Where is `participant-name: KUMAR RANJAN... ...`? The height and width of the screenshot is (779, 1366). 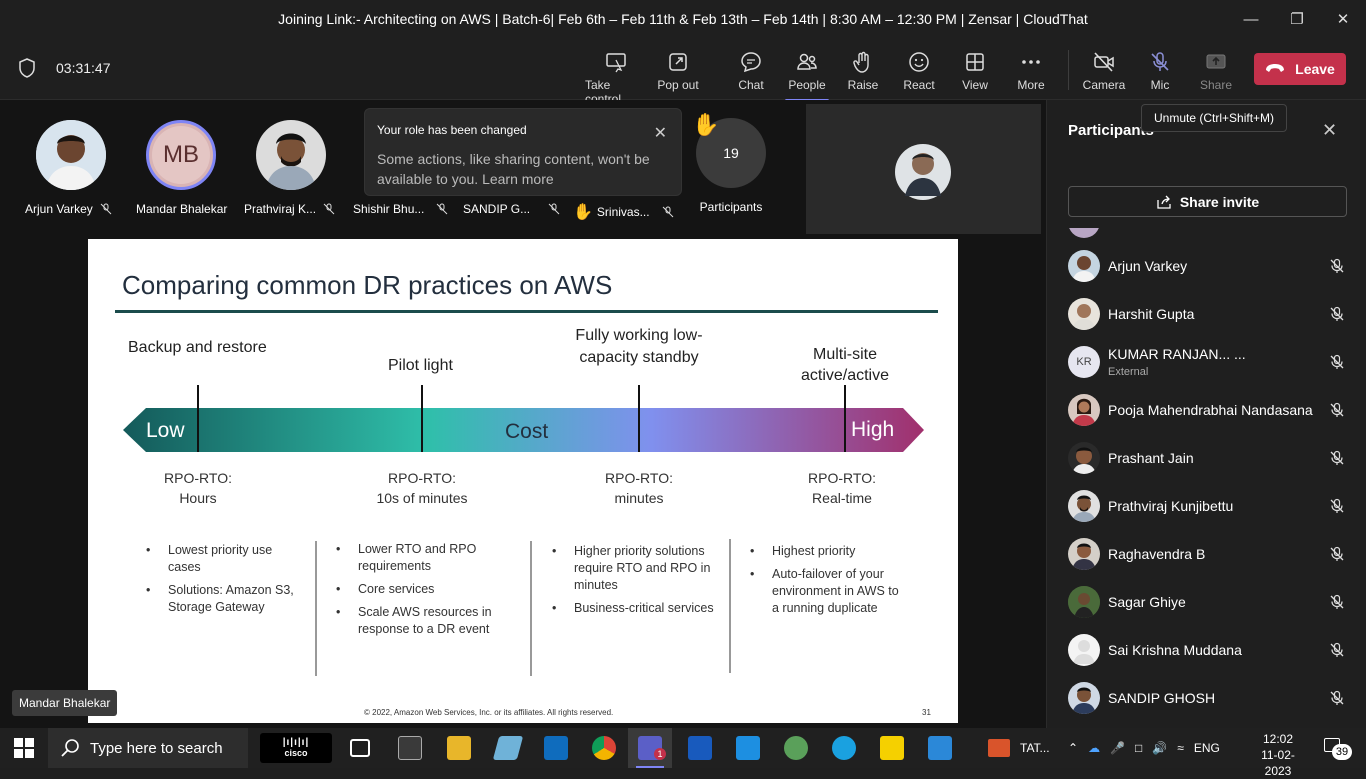
participant-name: KUMAR RANJAN... ... is located at coordinates (1177, 354).